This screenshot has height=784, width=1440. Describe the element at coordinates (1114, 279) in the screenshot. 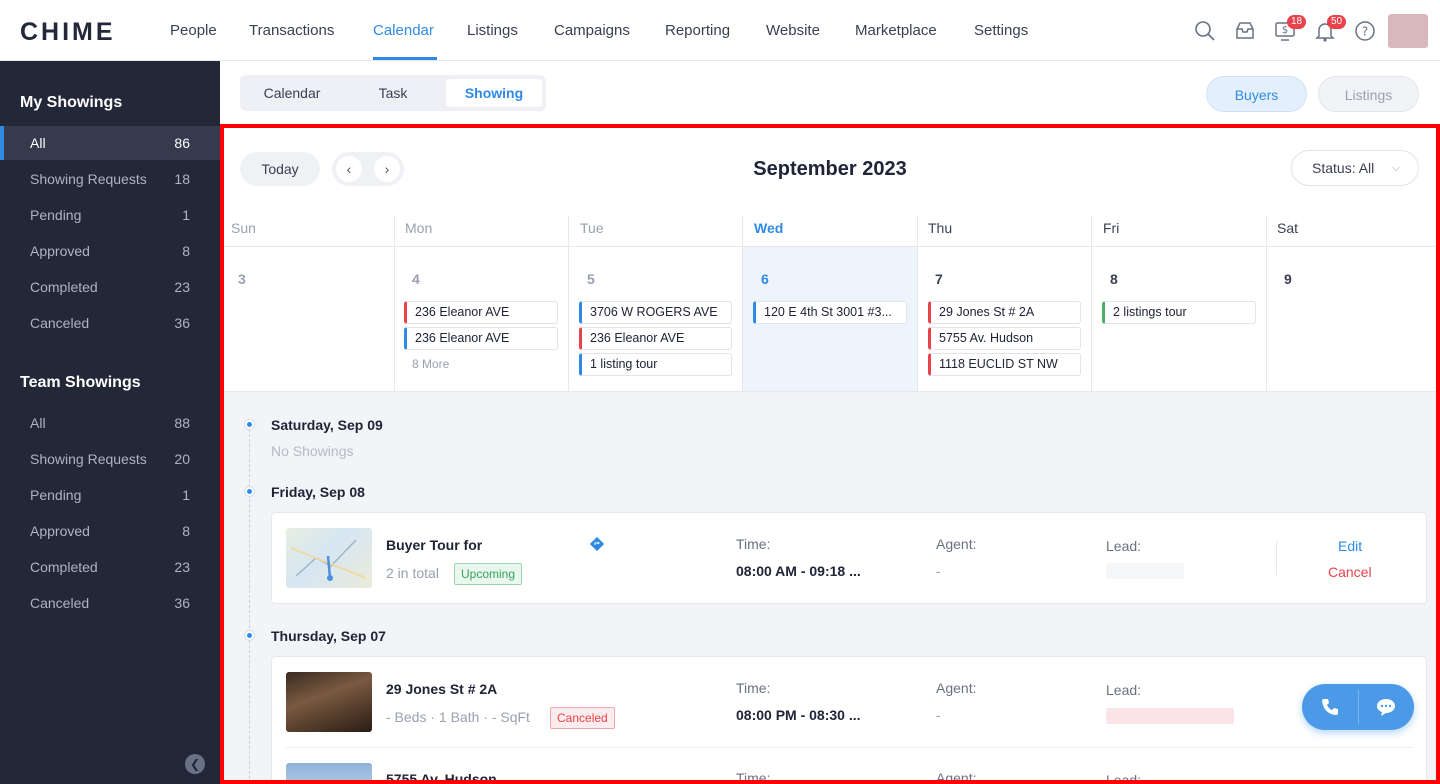

I see `date-number: 8` at that location.